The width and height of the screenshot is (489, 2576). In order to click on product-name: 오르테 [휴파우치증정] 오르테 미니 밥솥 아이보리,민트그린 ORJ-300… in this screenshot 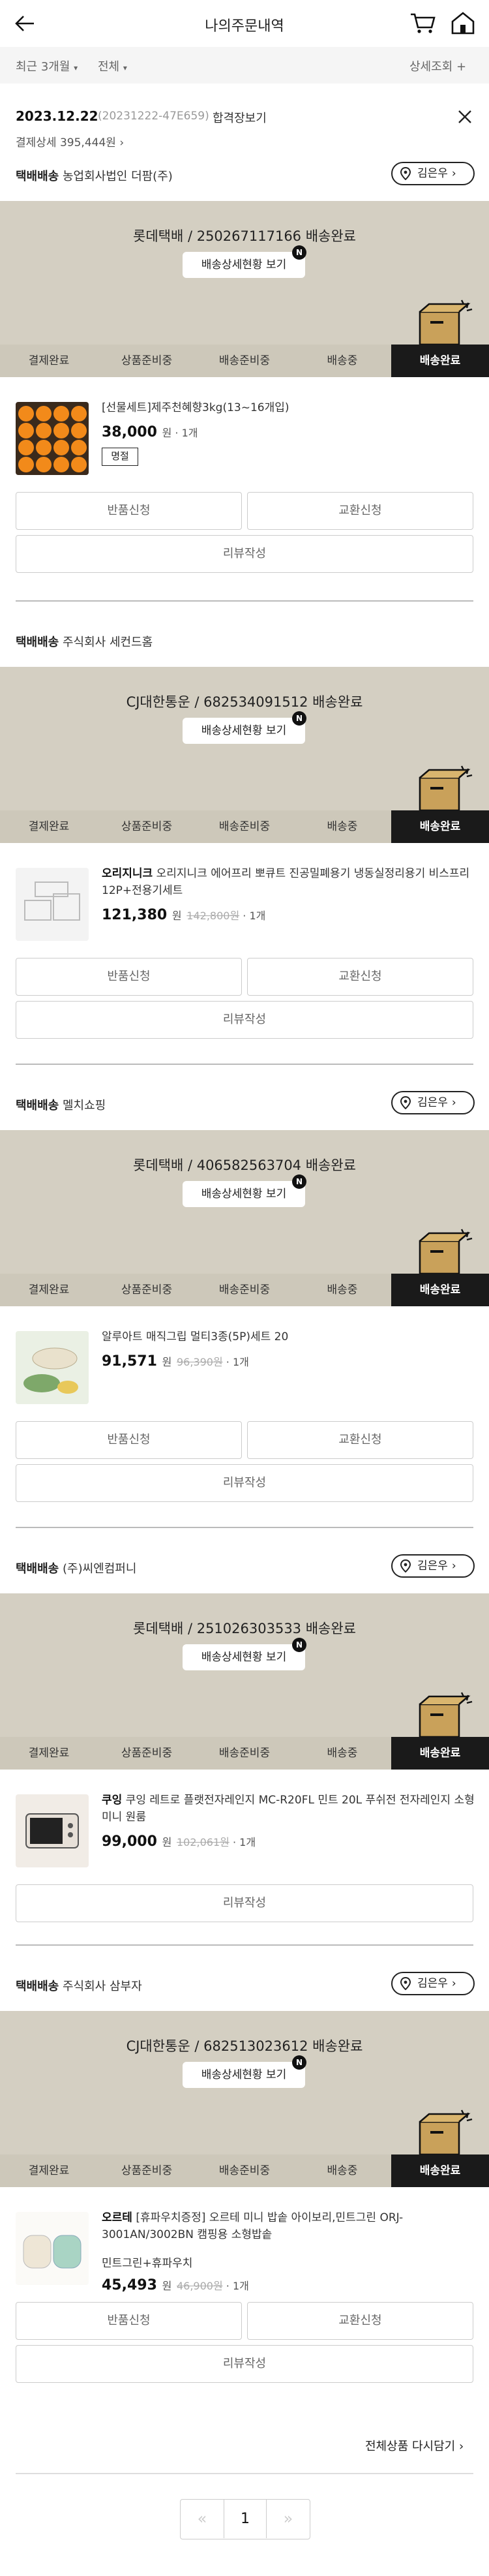, I will do `click(288, 2226)`.